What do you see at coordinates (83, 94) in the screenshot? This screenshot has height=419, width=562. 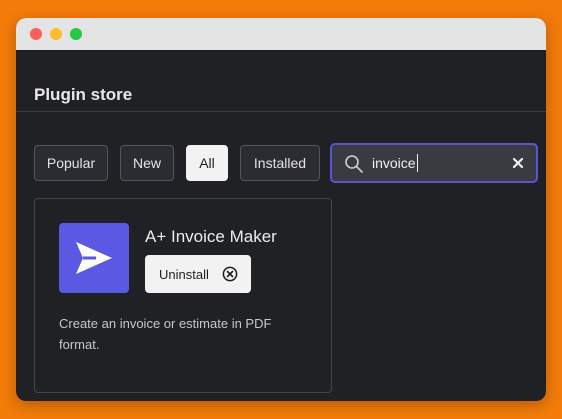 I see `page-title: Plugin store` at bounding box center [83, 94].